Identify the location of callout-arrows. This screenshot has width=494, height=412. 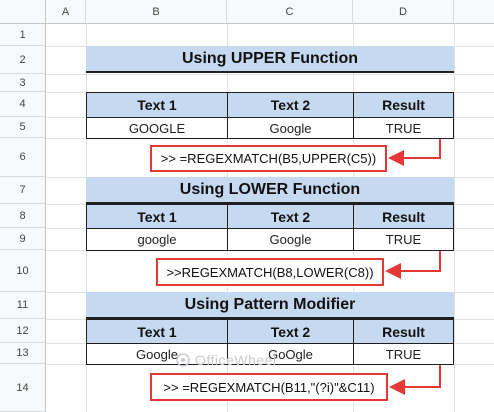
(413, 267).